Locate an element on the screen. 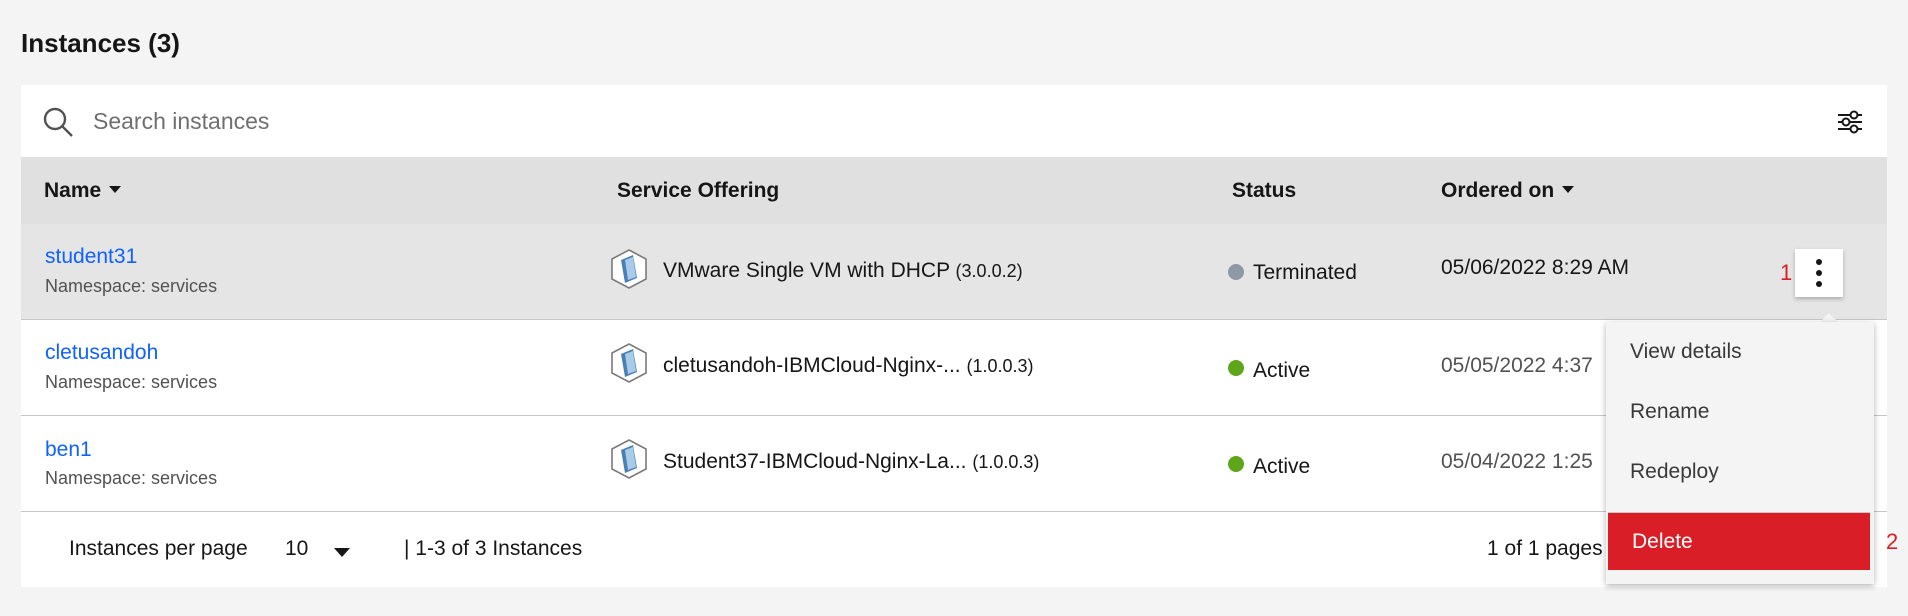 This screenshot has height=616, width=1908. search-bar is located at coordinates (954, 121).